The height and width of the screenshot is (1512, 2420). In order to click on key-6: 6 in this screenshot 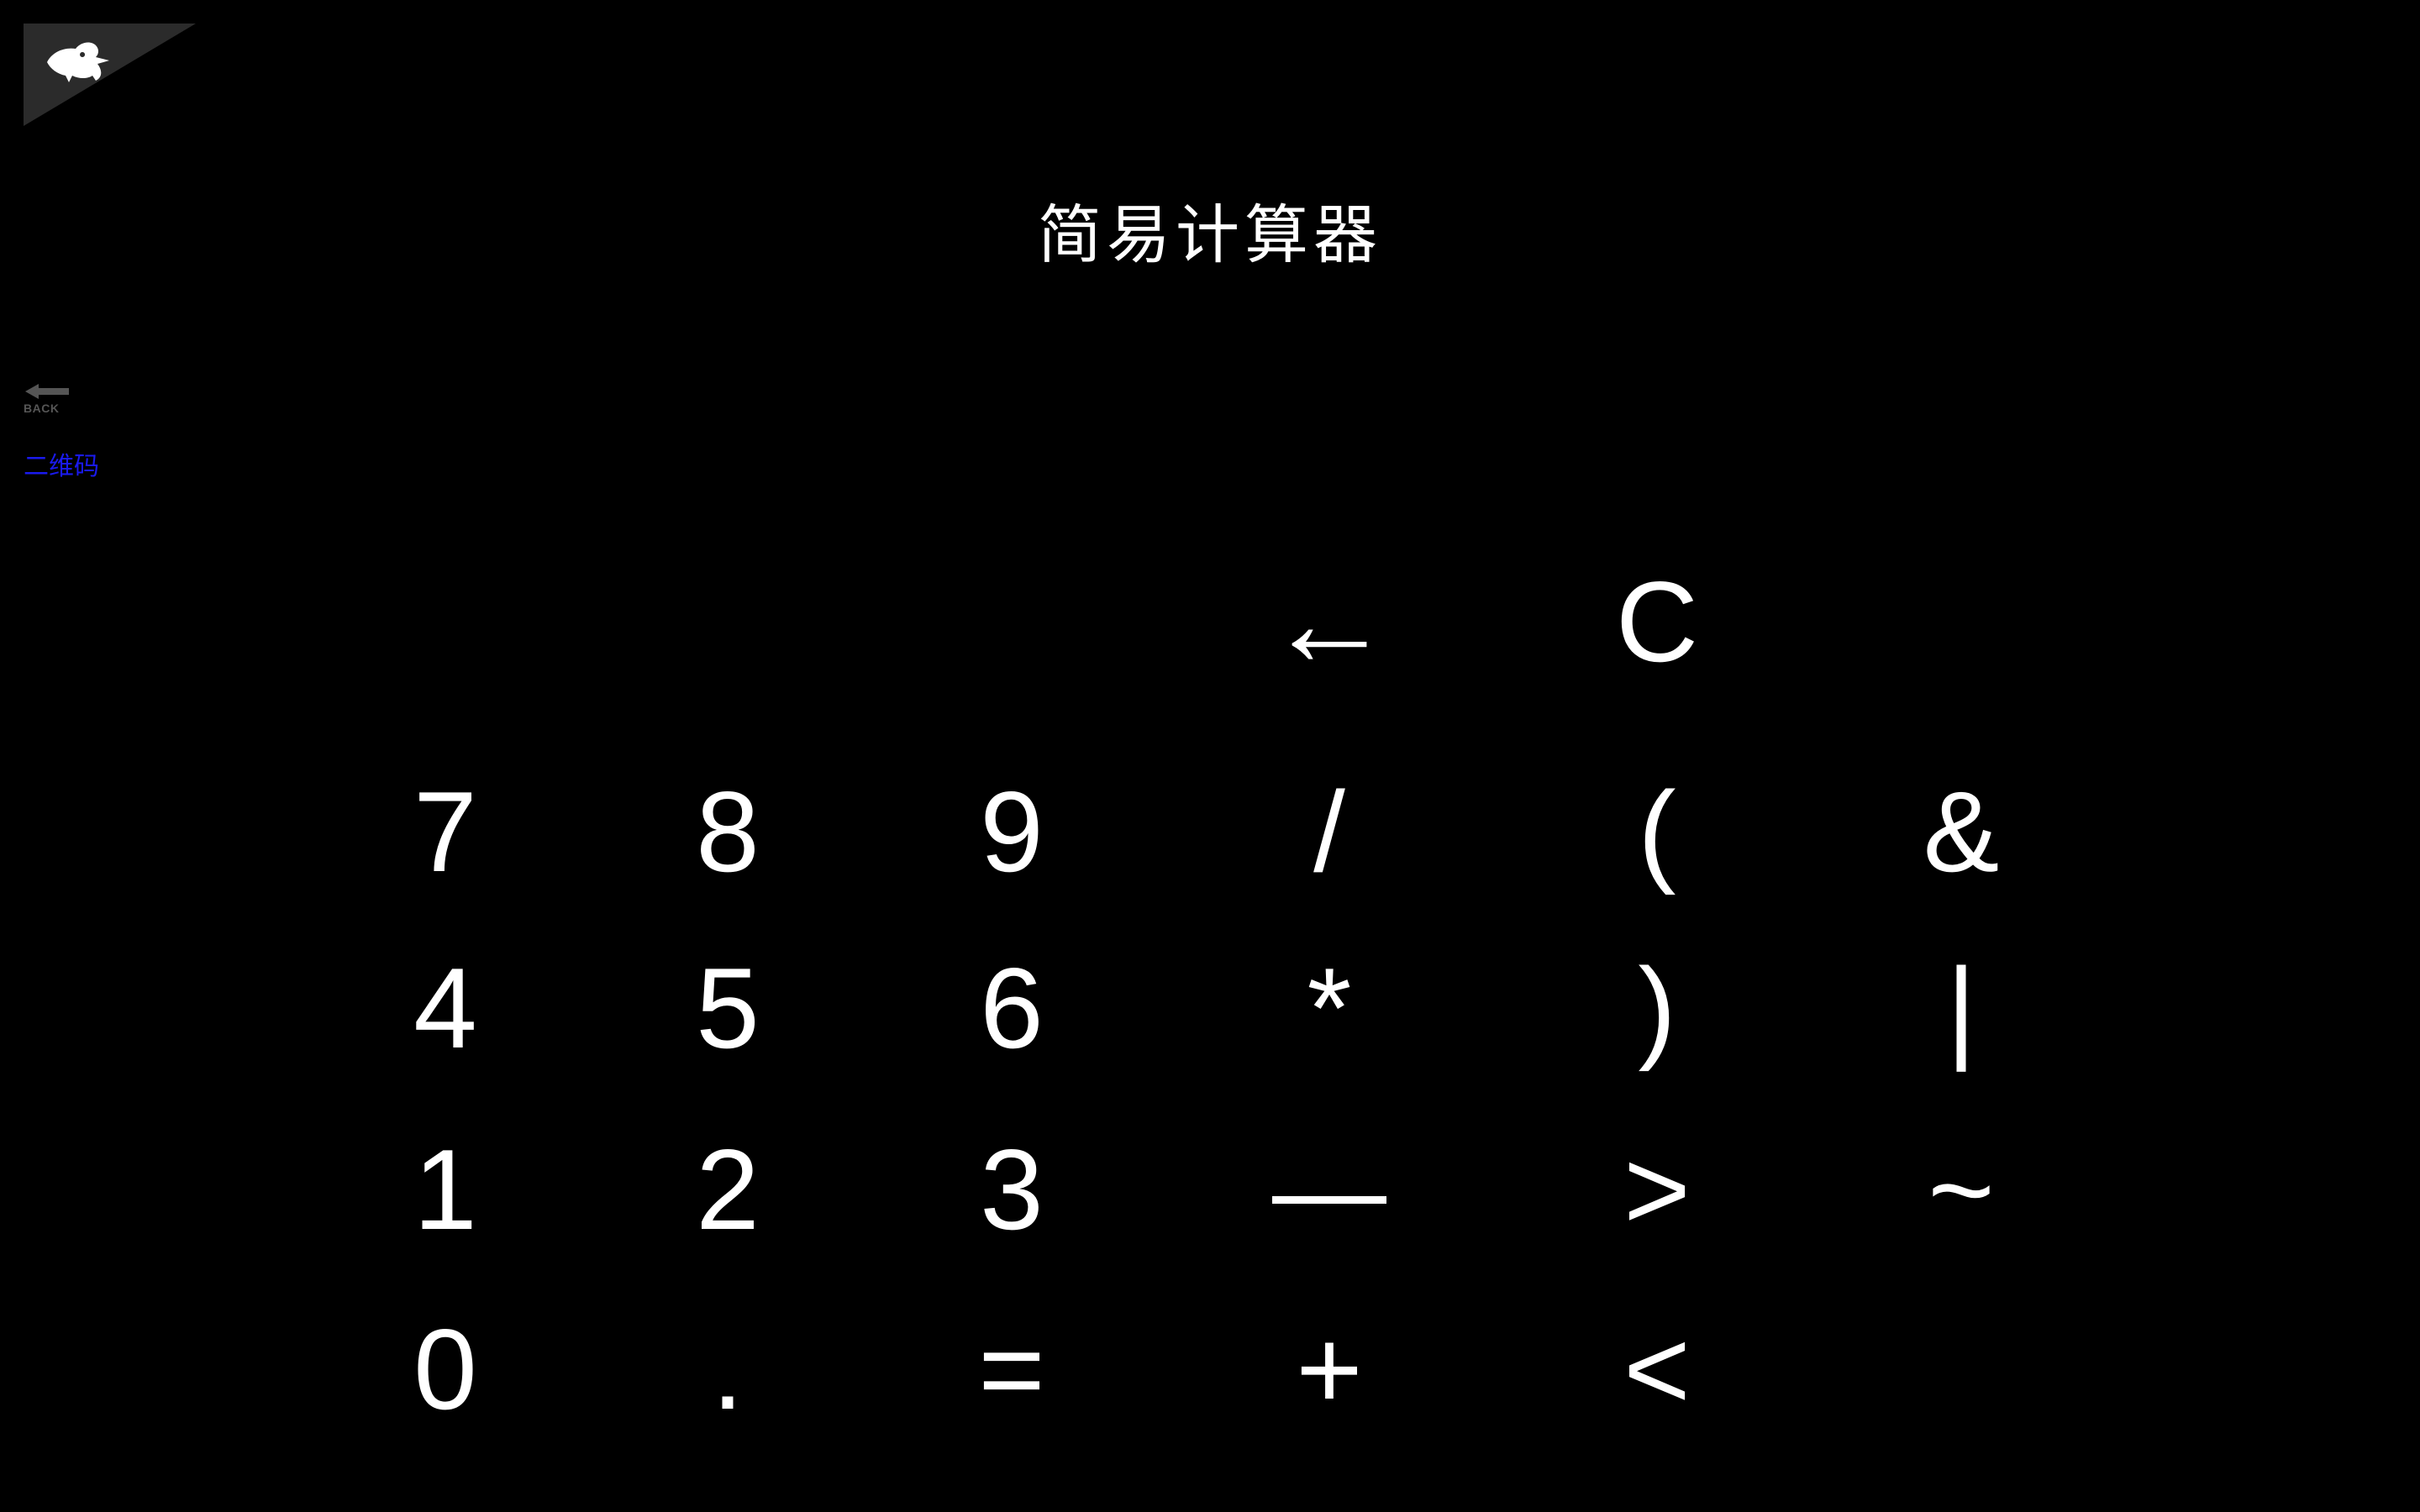, I will do `click(1012, 1008)`.